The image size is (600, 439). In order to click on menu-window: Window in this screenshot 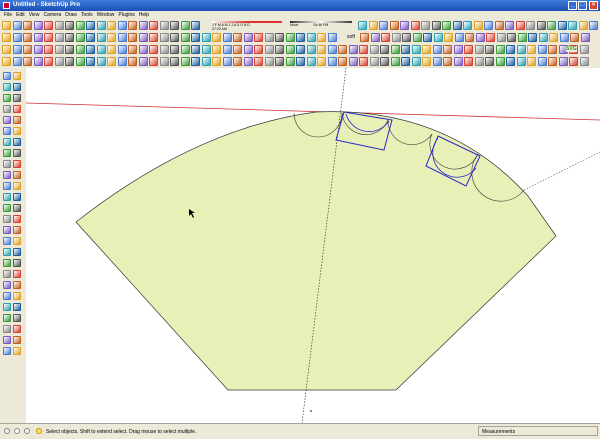, I will do `click(106, 15)`.